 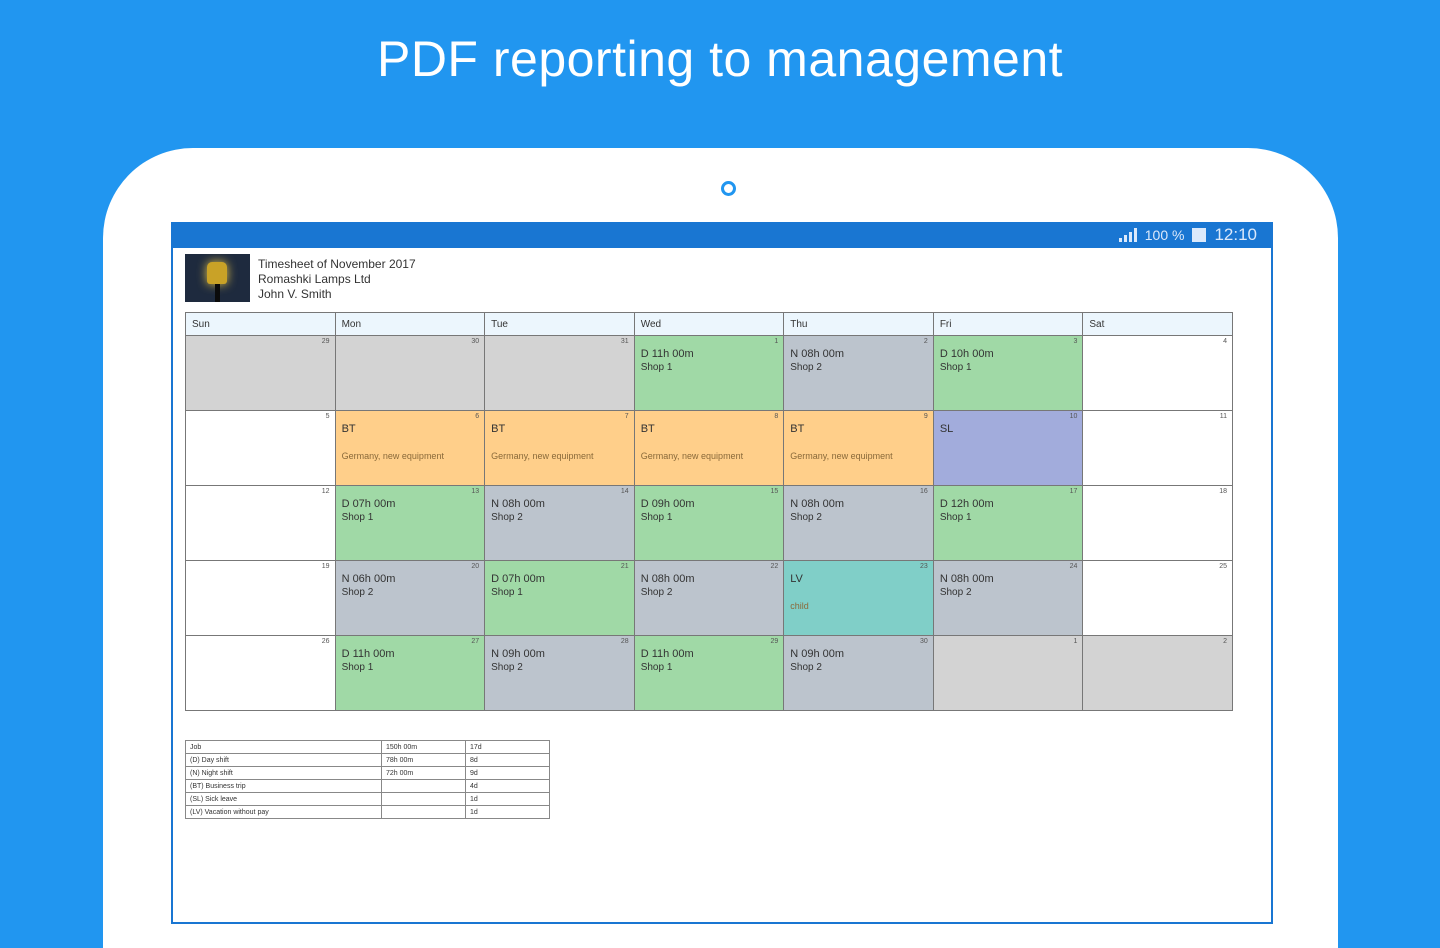 What do you see at coordinates (796, 579) in the screenshot?
I see `shift-code: LV` at bounding box center [796, 579].